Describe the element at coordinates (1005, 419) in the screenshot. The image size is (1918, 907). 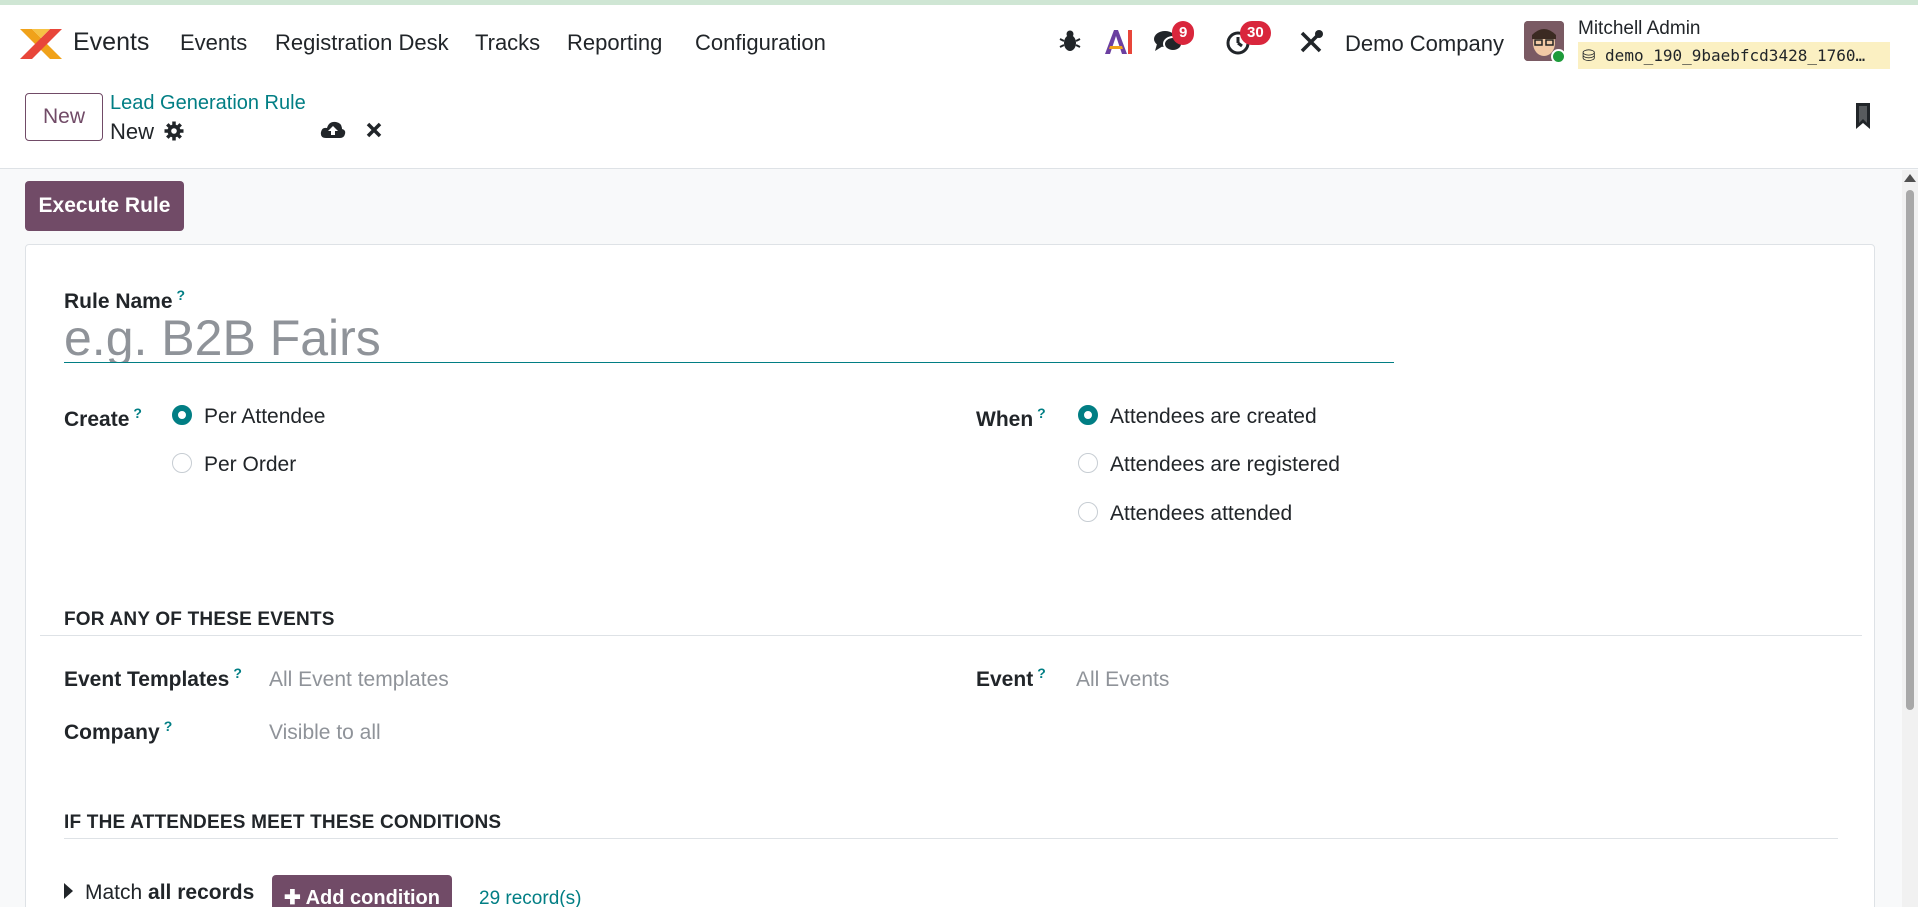
I see `when-label-text: When` at that location.